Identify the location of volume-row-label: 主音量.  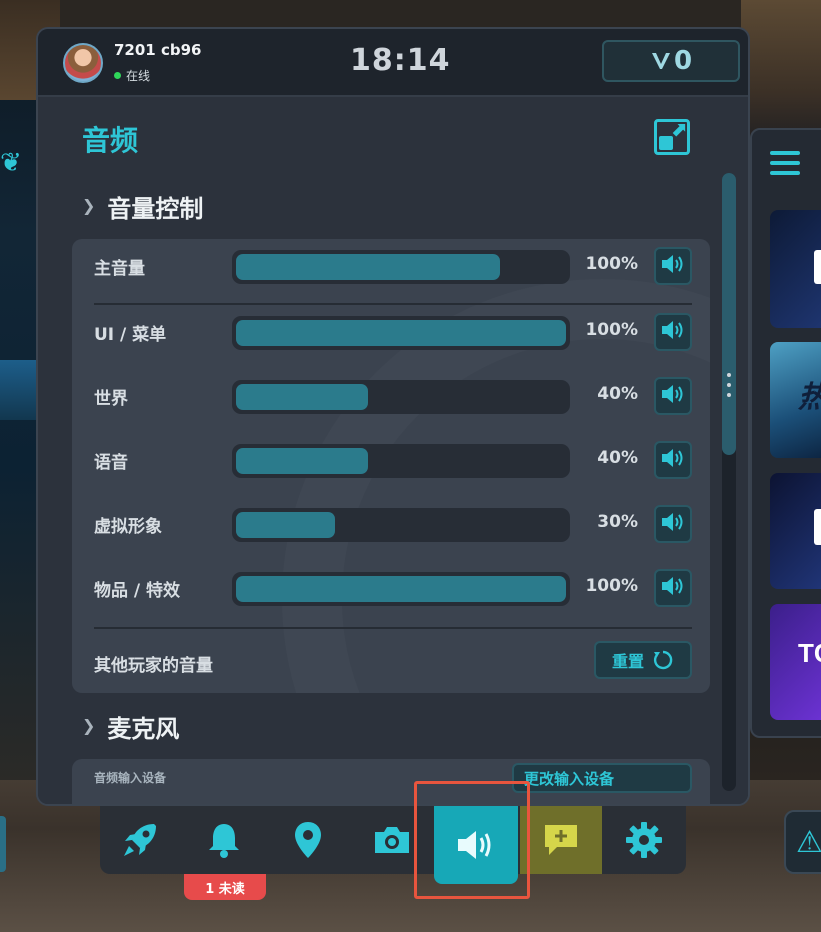
(119, 269).